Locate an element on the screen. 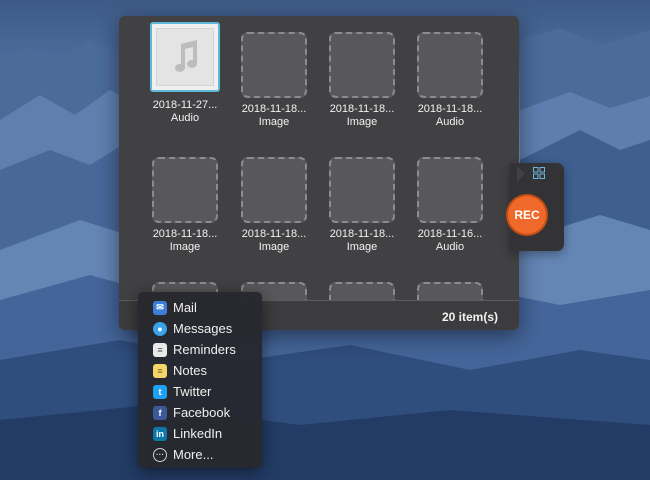 This screenshot has width=650, height=480. panel-pointer-arrow is located at coordinates (521, 174).